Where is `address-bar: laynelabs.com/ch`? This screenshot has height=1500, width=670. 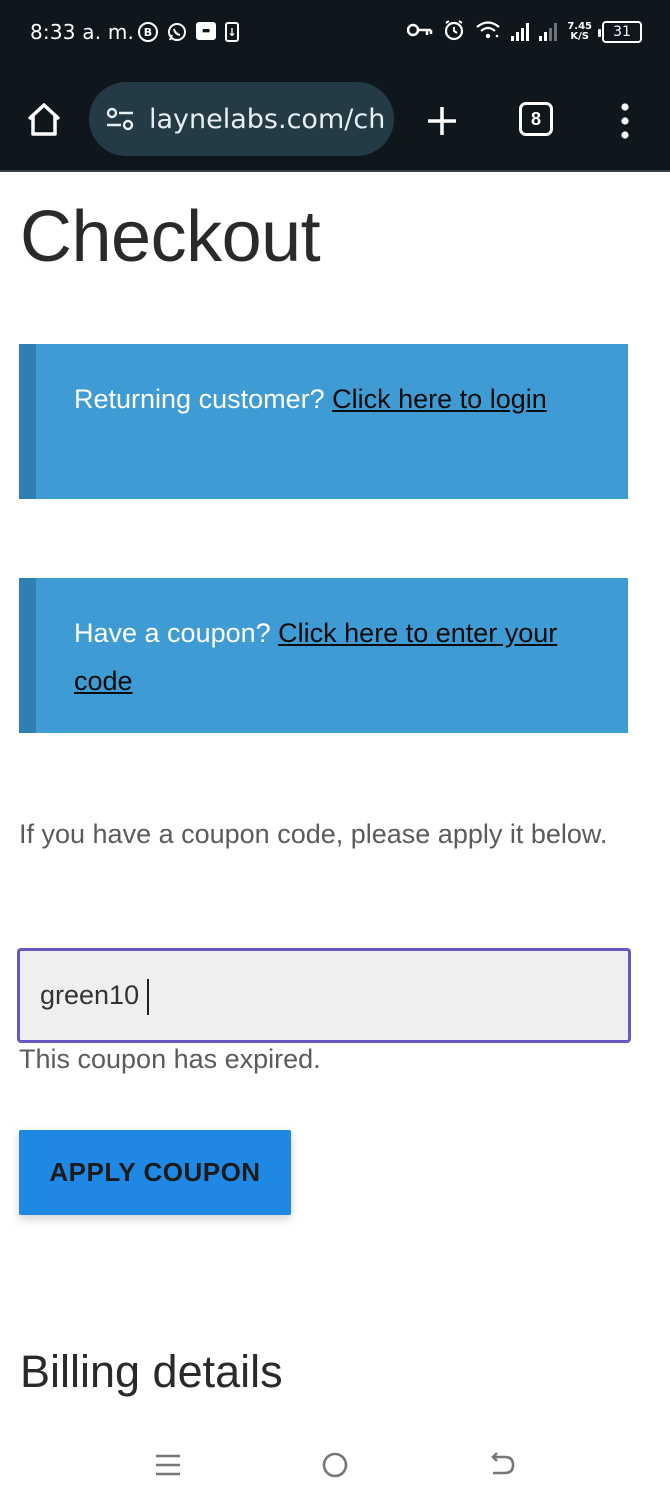 address-bar: laynelabs.com/ch is located at coordinates (241, 119).